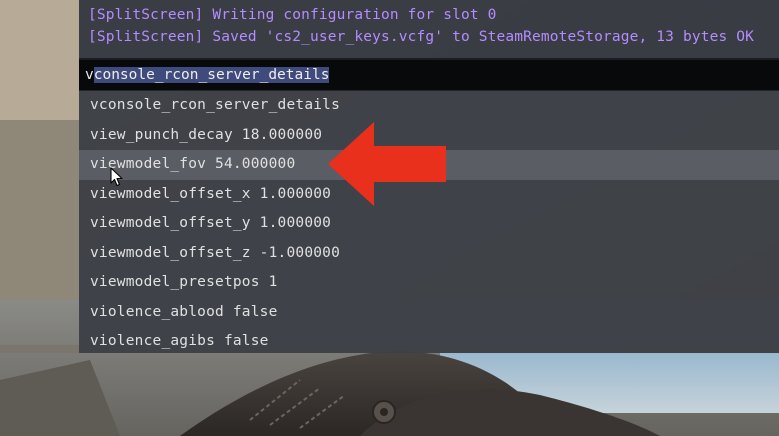 Image resolution: width=779 pixels, height=436 pixels. What do you see at coordinates (387, 164) in the screenshot?
I see `left-arrow-icon` at bounding box center [387, 164].